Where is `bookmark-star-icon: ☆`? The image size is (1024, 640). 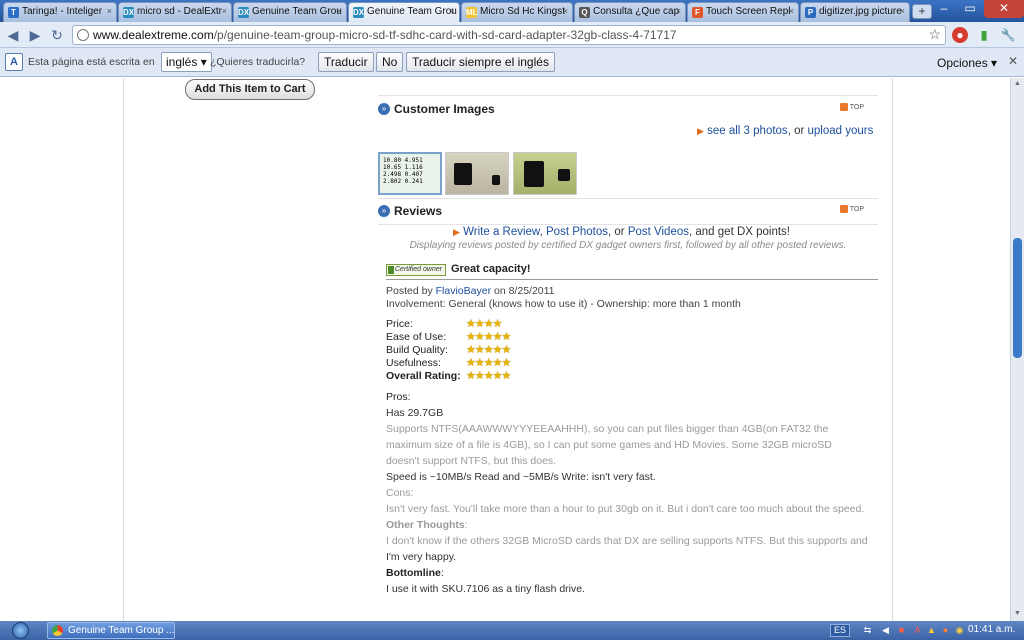
bookmark-star-icon: ☆ is located at coordinates (934, 34).